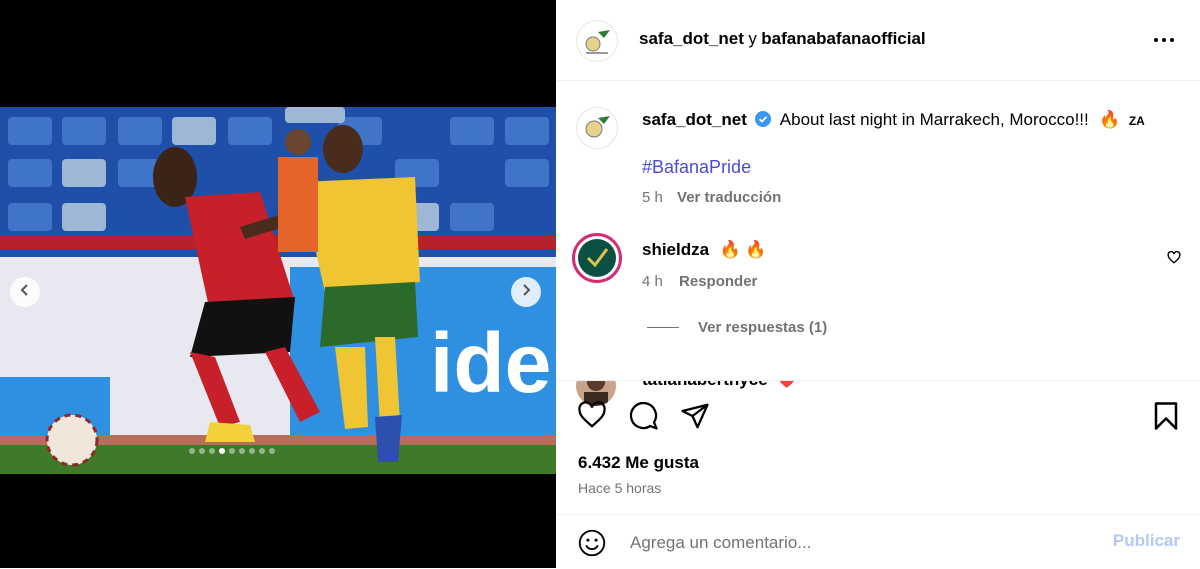  I want to click on chevron-right-icon, so click(526, 292).